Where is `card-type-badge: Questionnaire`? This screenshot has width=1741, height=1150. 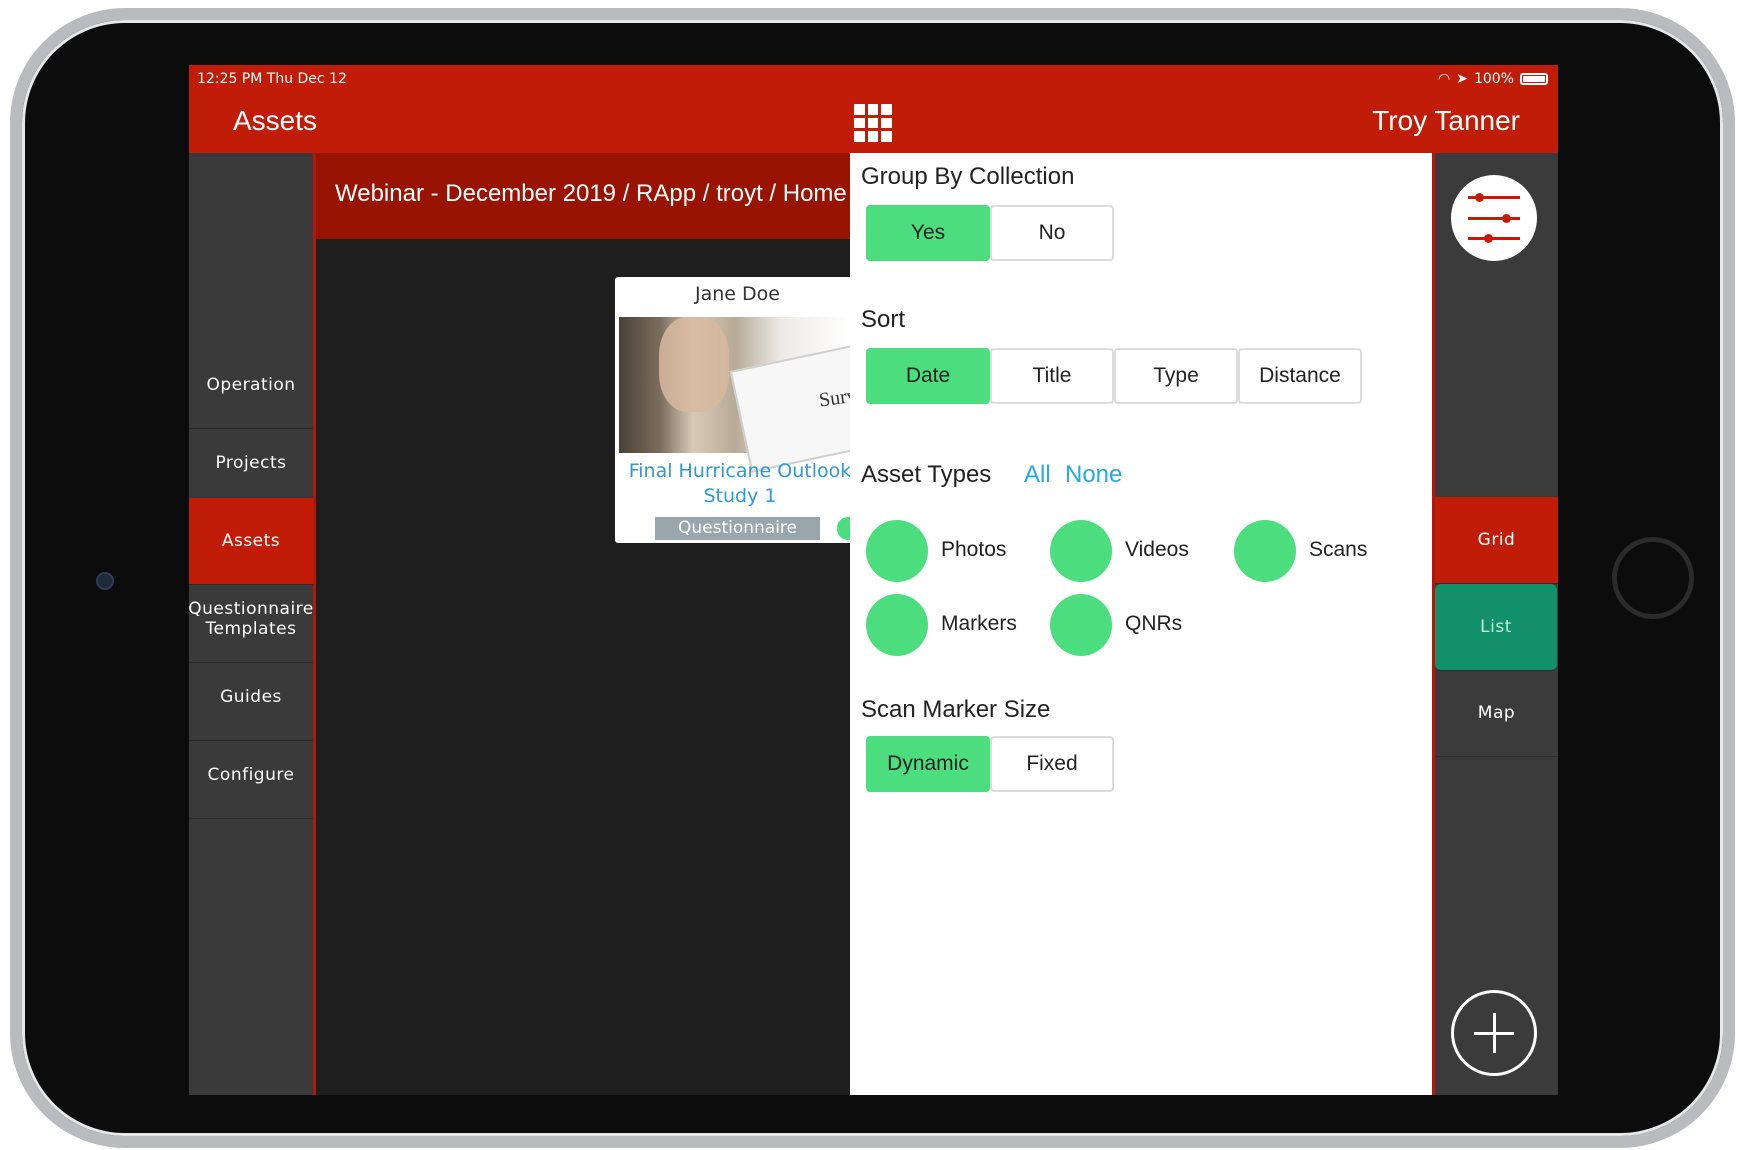 card-type-badge: Questionnaire is located at coordinates (737, 528).